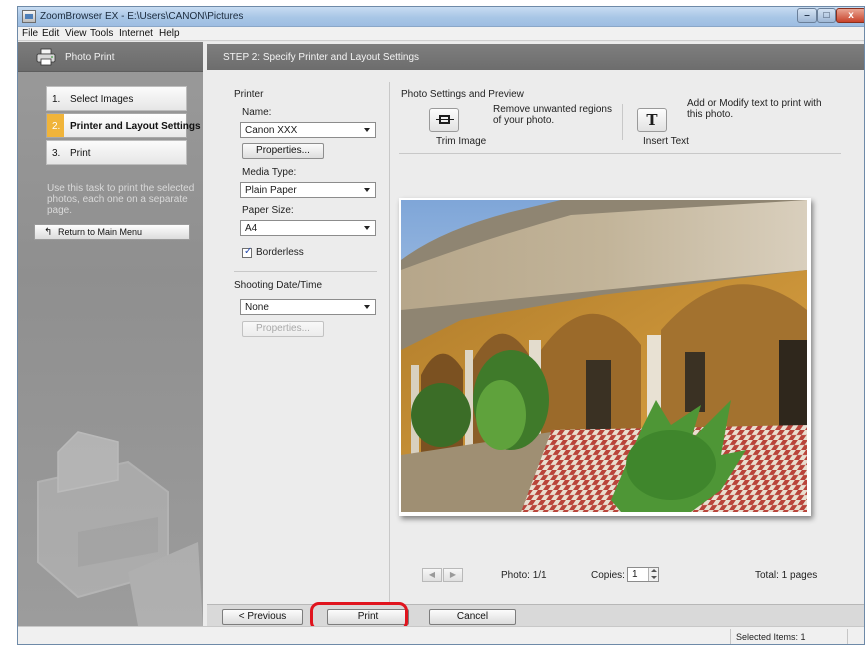  What do you see at coordinates (453, 575) in the screenshot?
I see `next-photo-button: ▶` at bounding box center [453, 575].